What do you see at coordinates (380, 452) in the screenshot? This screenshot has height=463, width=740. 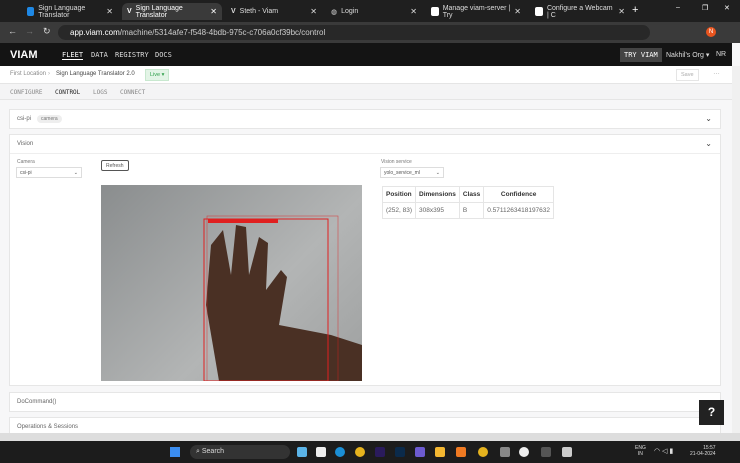 I see `premiere-icon` at bounding box center [380, 452].